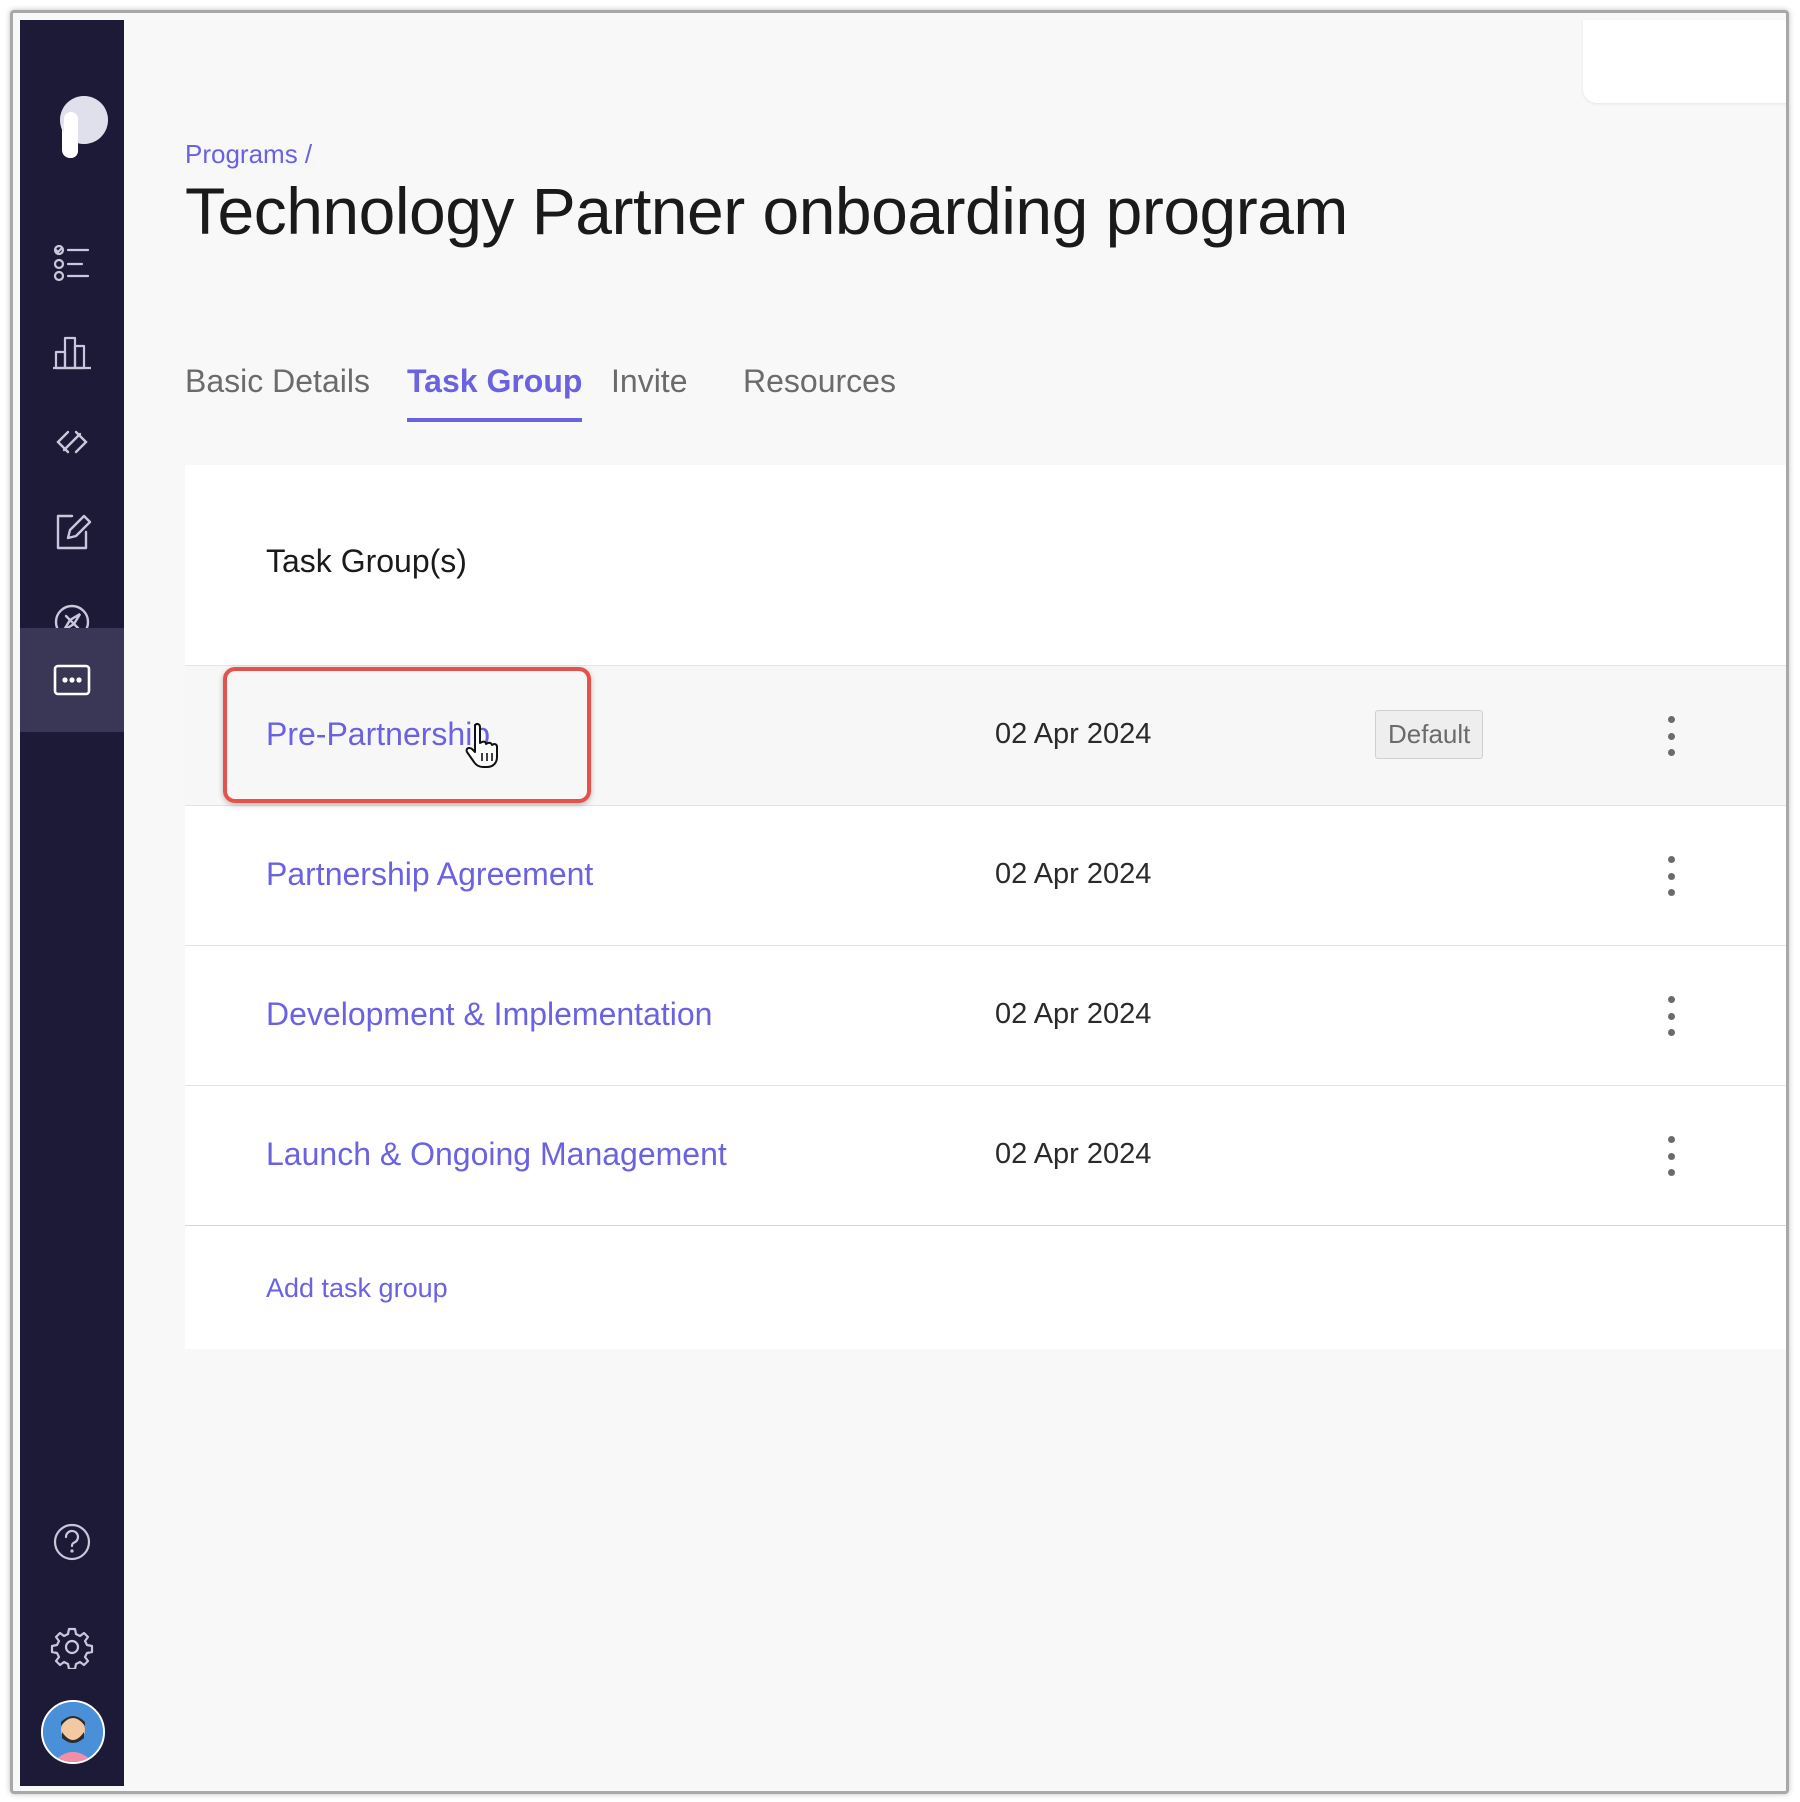 The height and width of the screenshot is (1802, 1800). What do you see at coordinates (819, 390) in the screenshot?
I see `tab-resources: Resources` at bounding box center [819, 390].